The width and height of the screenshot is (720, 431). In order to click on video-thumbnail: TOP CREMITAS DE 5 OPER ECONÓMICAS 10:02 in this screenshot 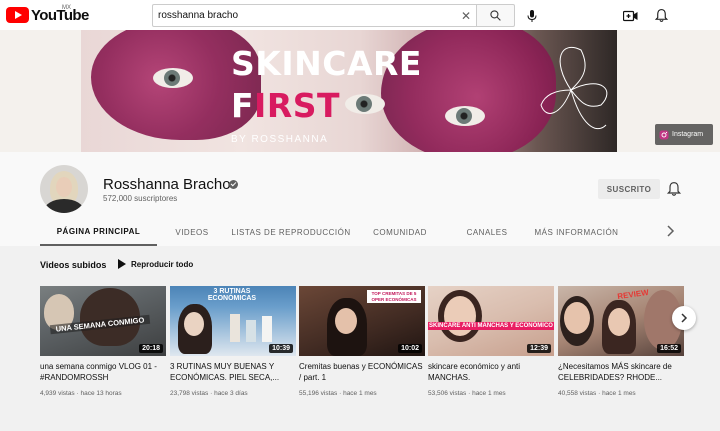, I will do `click(362, 321)`.